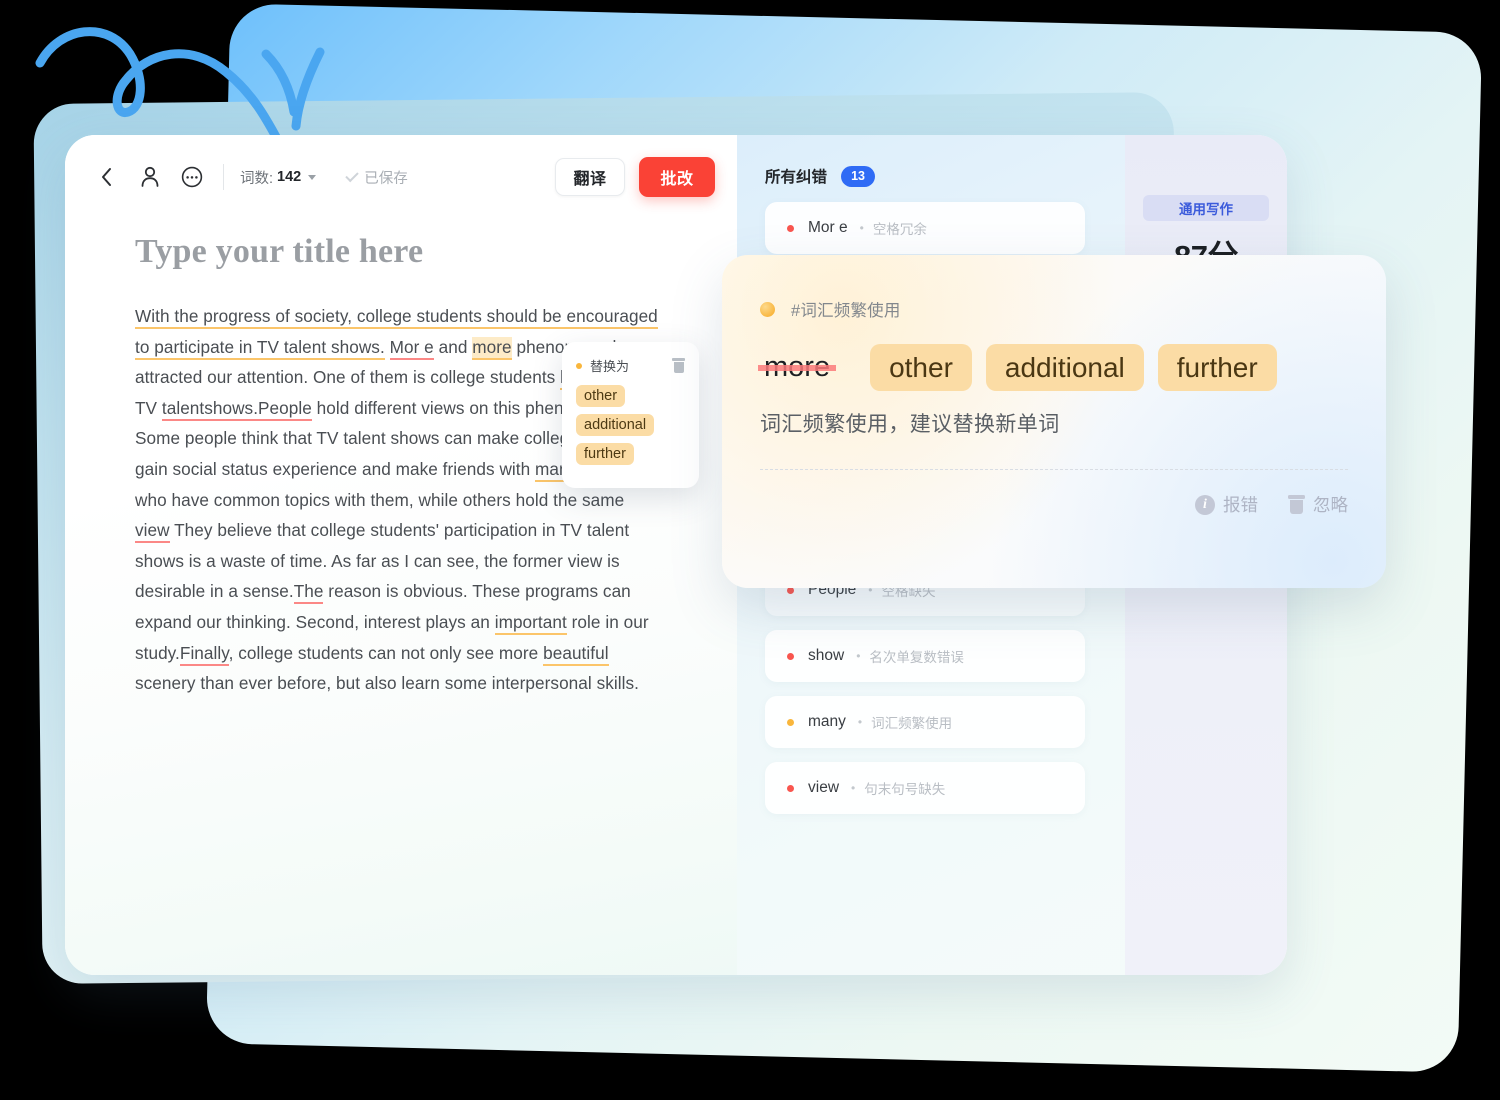 This screenshot has height=1100, width=1500. I want to click on score-tag-badge: 通用写作, so click(1206, 208).